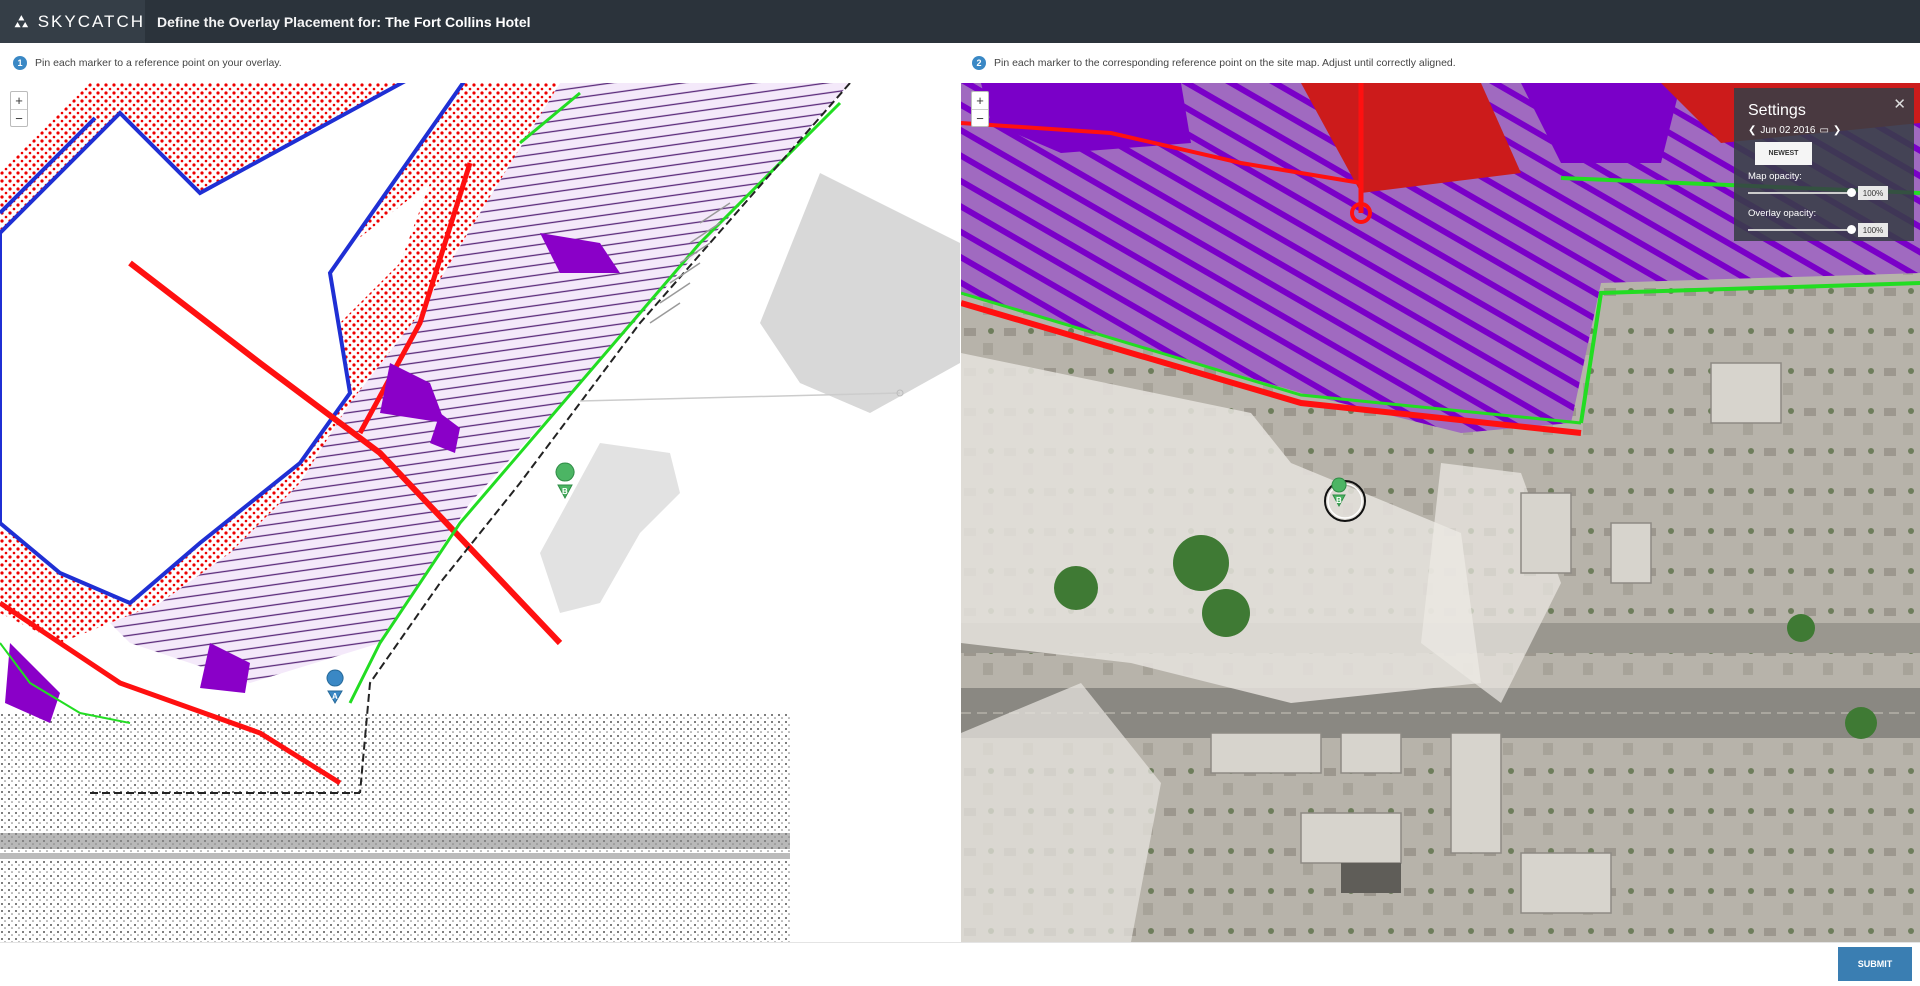 The height and width of the screenshot is (986, 1920). I want to click on marker-a-pin: A, so click(335, 686).